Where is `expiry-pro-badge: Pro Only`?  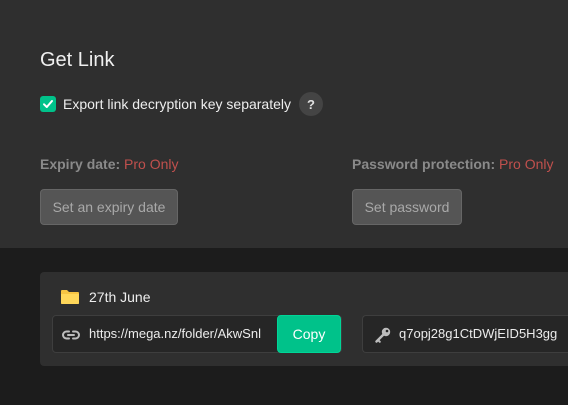
expiry-pro-badge: Pro Only is located at coordinates (151, 164).